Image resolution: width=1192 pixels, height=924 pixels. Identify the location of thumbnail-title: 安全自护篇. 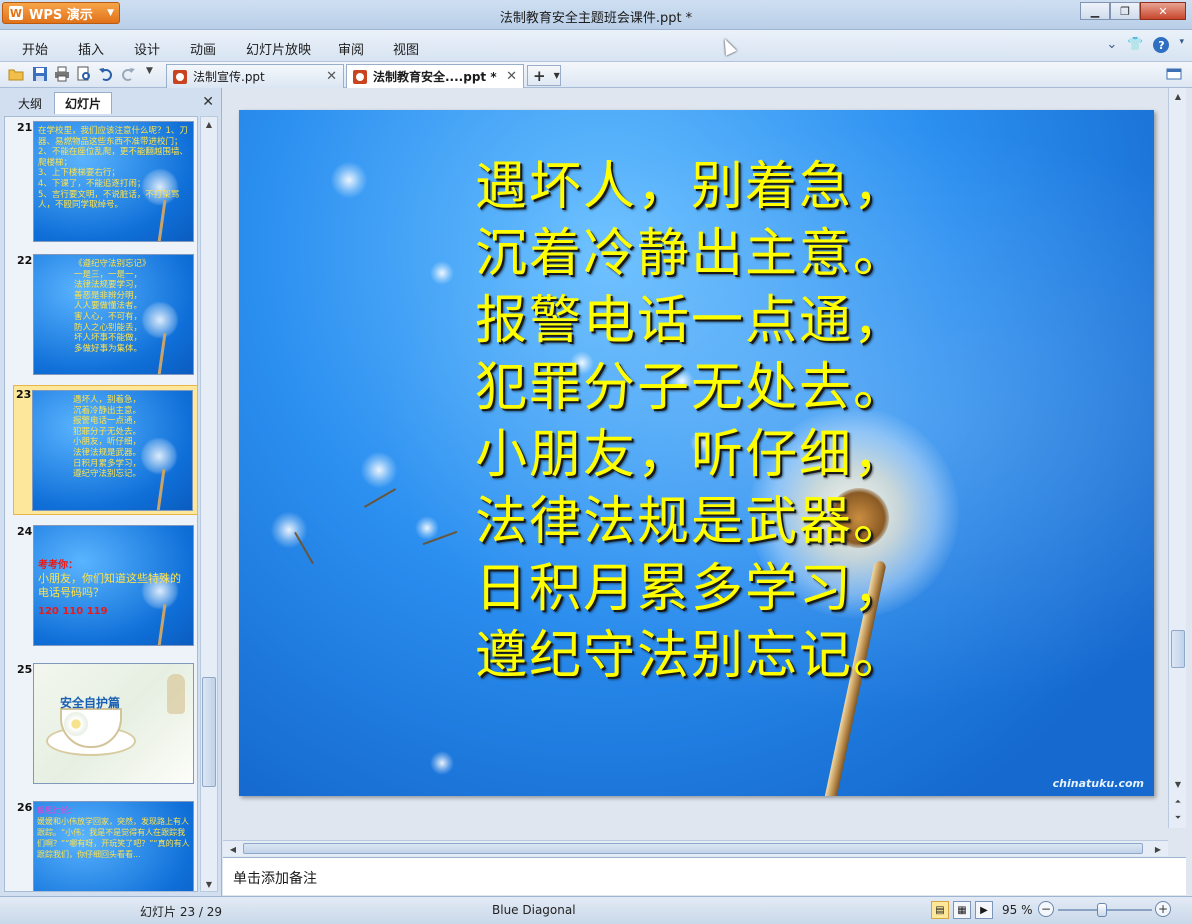
(90, 703).